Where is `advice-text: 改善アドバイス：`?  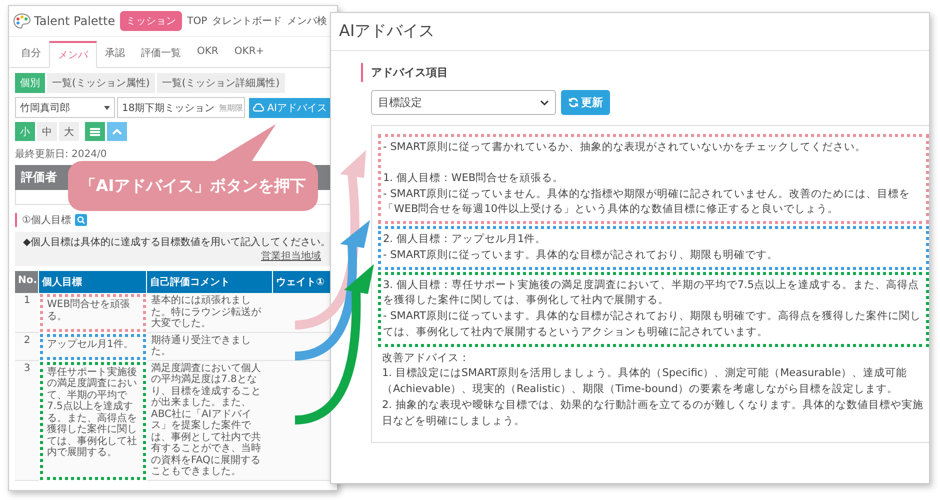 advice-text: 改善アドバイス： is located at coordinates (426, 358).